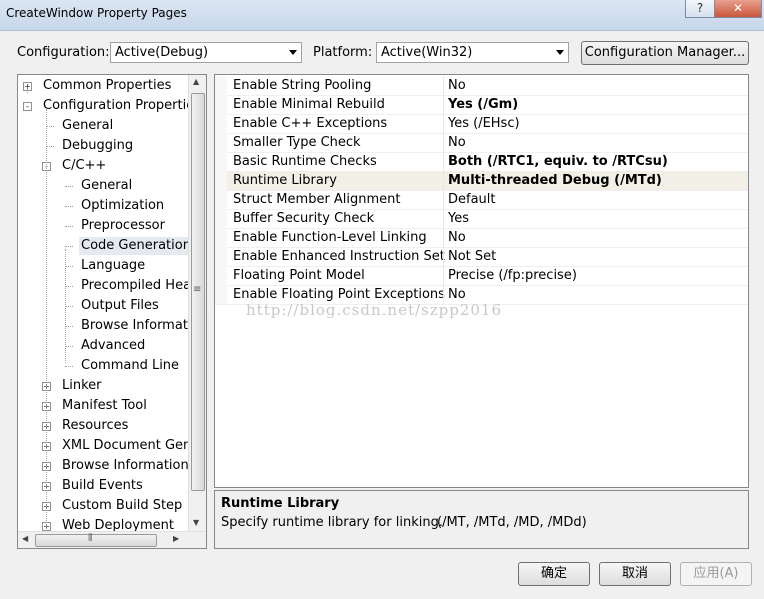 This screenshot has height=599, width=764. I want to click on tree-item: Manifest Tool, so click(104, 406).